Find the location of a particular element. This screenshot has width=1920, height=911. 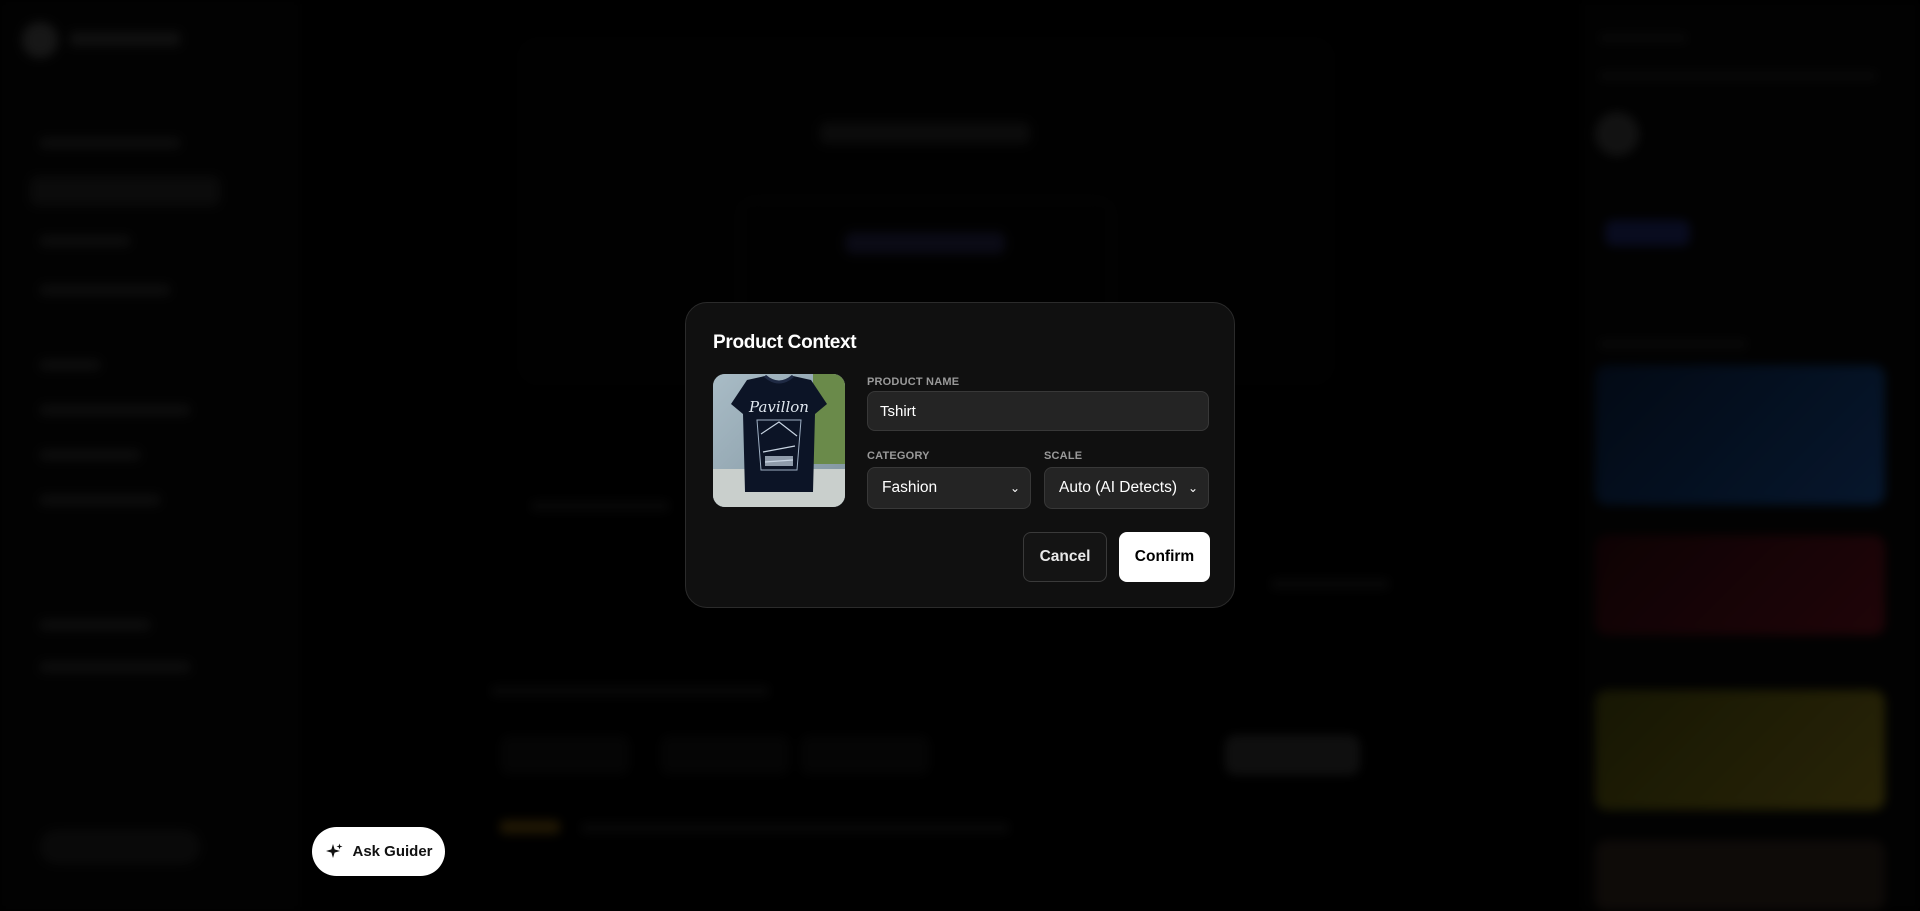

logo-icon is located at coordinates (40, 40).